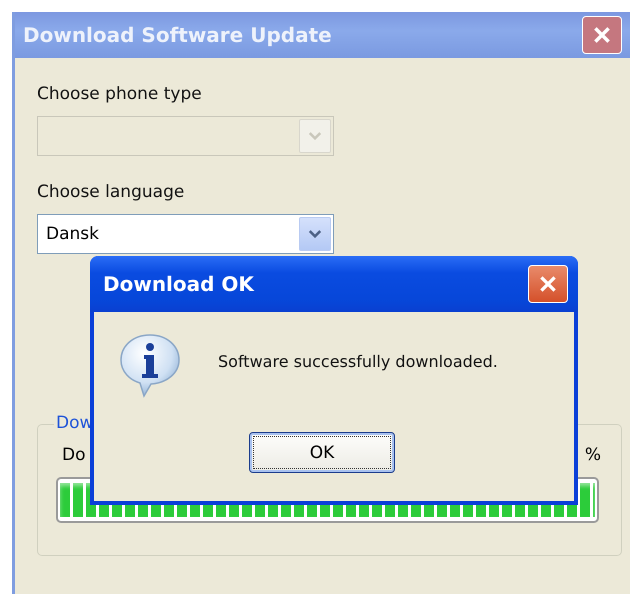 Image resolution: width=630 pixels, height=594 pixels. I want to click on window-title: Download Software Update, so click(178, 35).